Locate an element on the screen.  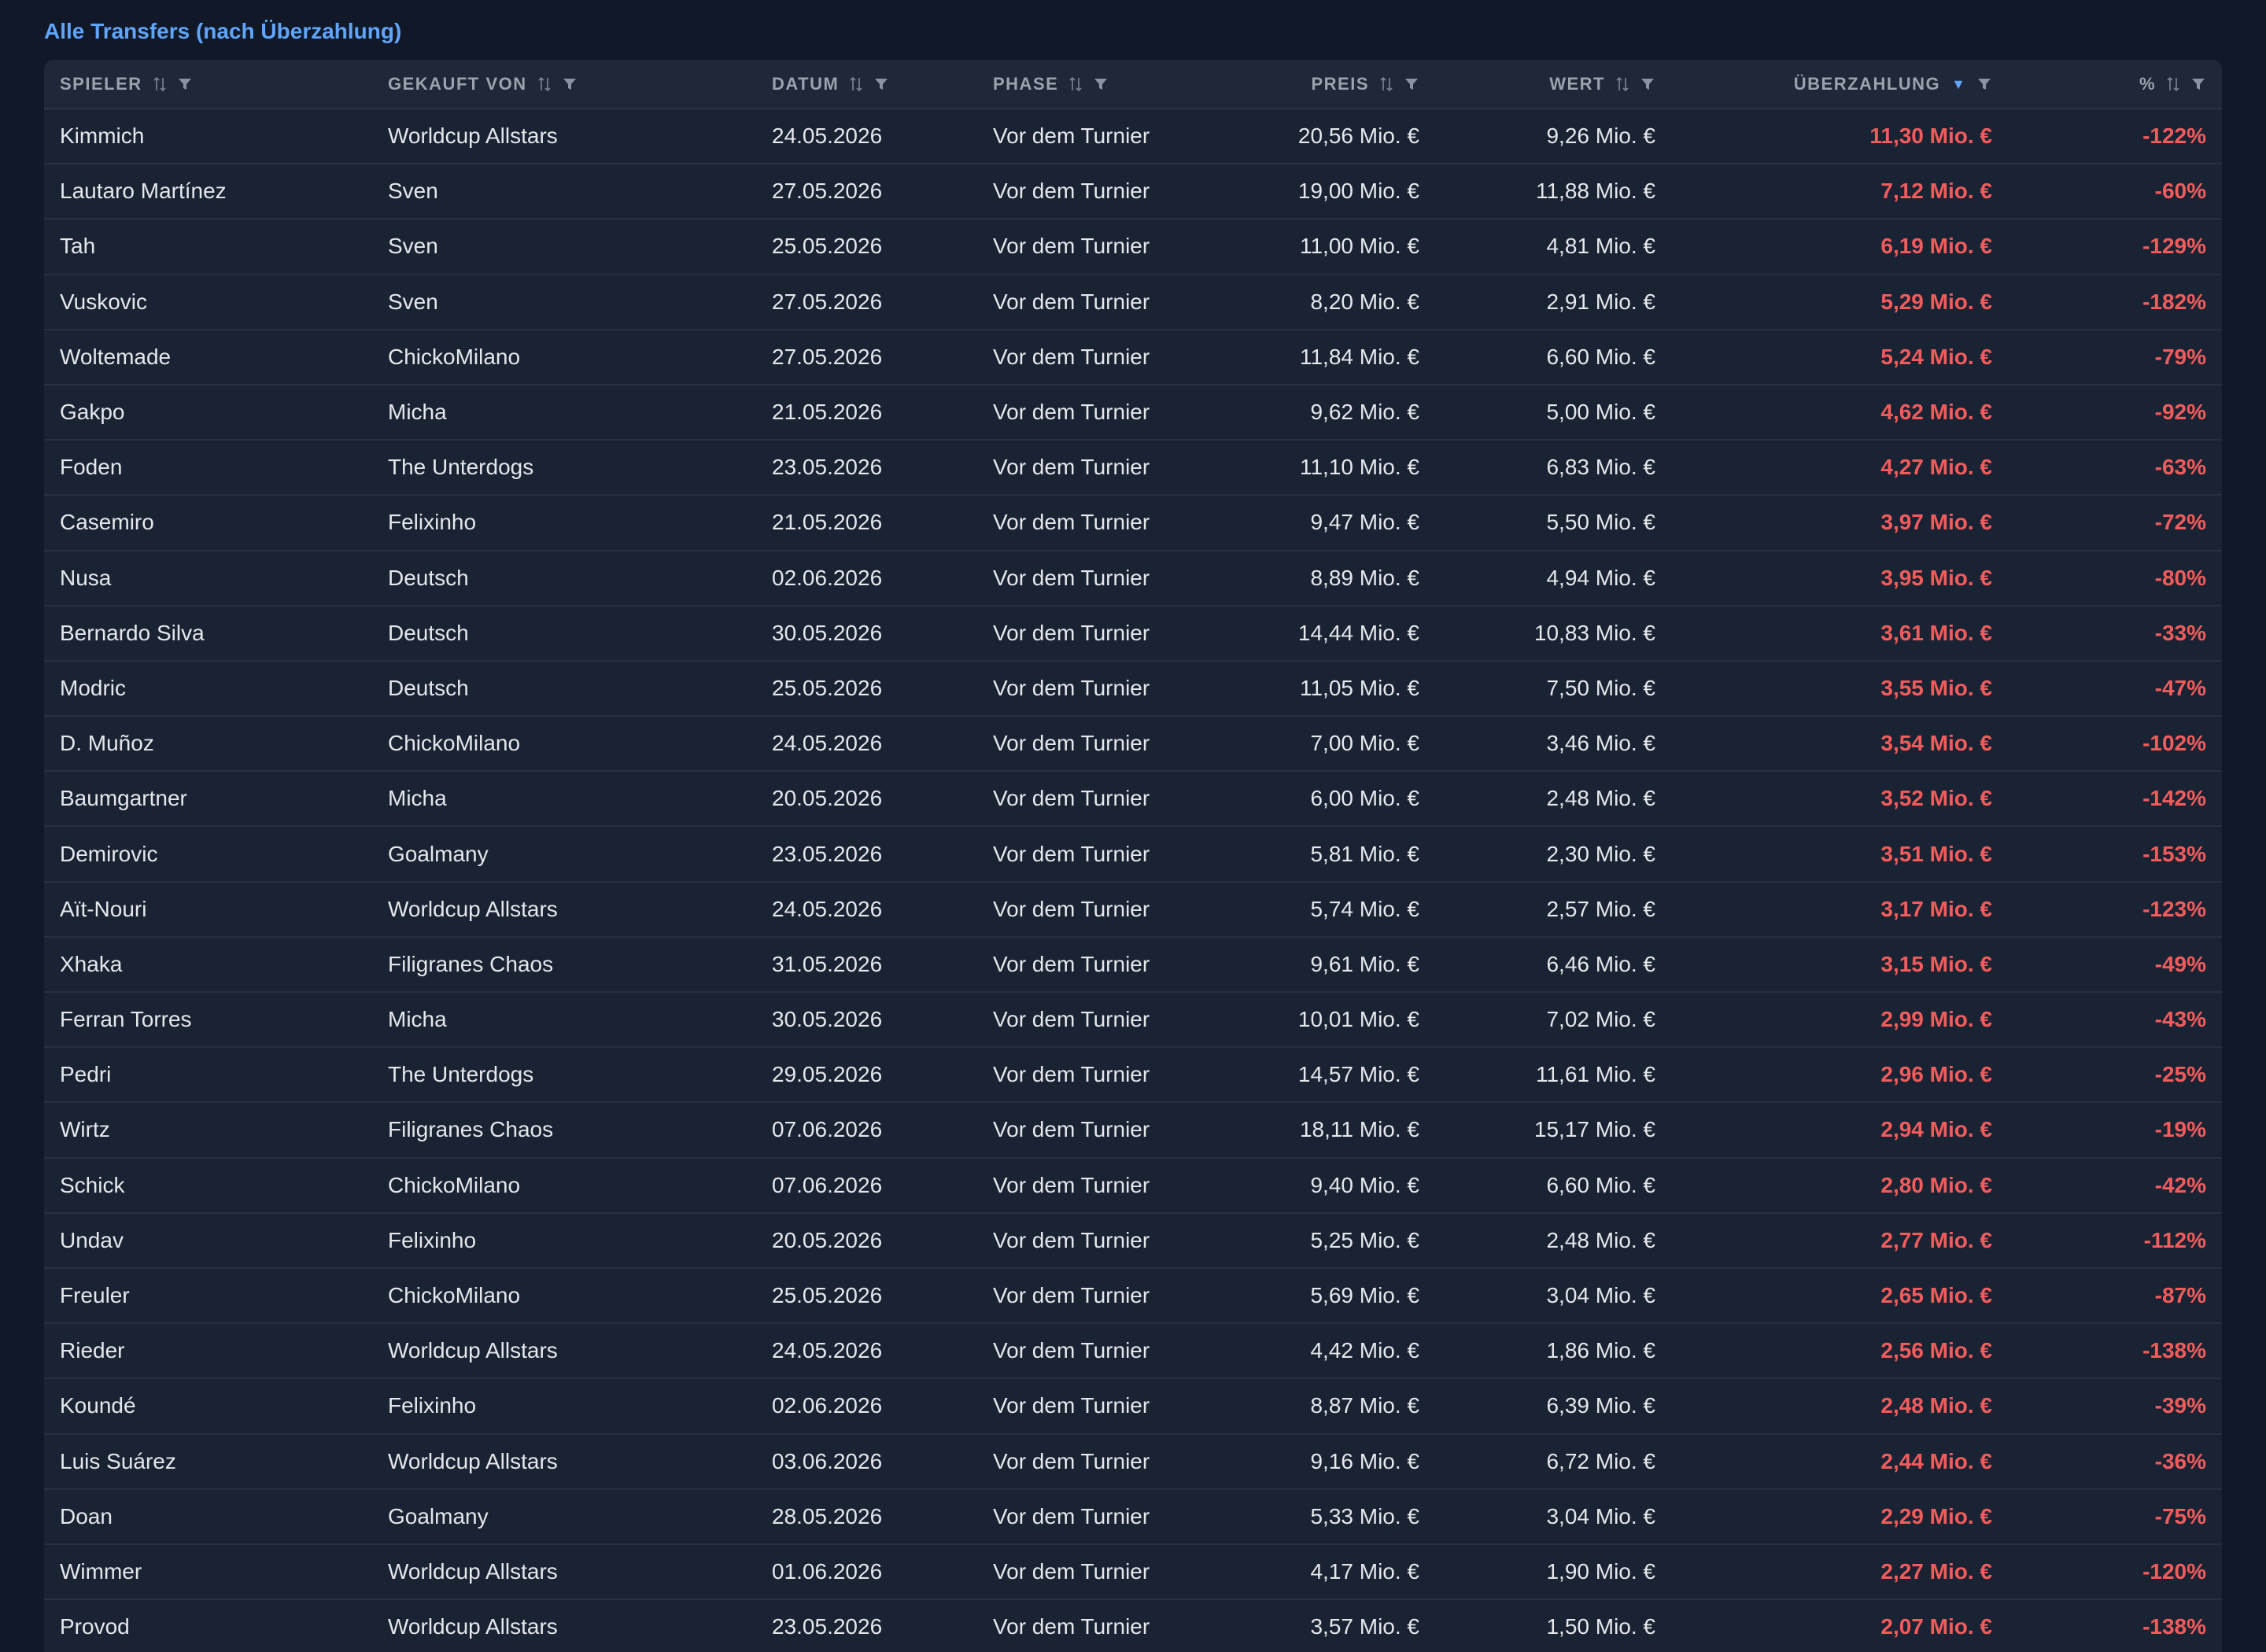
column-header-preis: Preis is located at coordinates (1338, 84).